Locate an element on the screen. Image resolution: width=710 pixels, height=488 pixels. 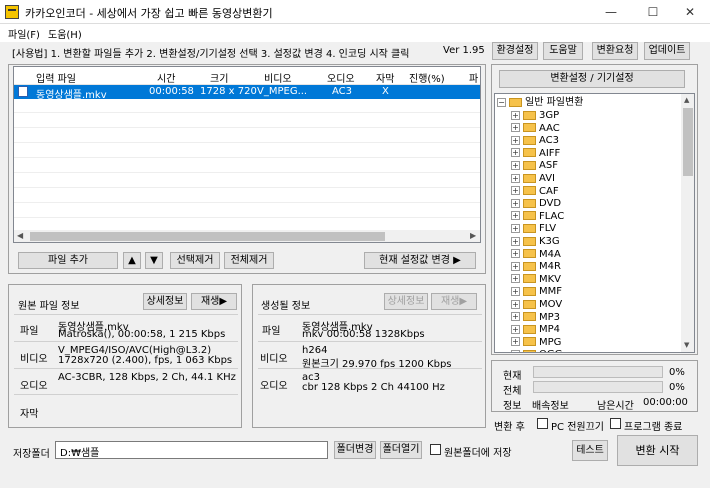
save-path-input: D:₩샘플 is located at coordinates (191, 450).